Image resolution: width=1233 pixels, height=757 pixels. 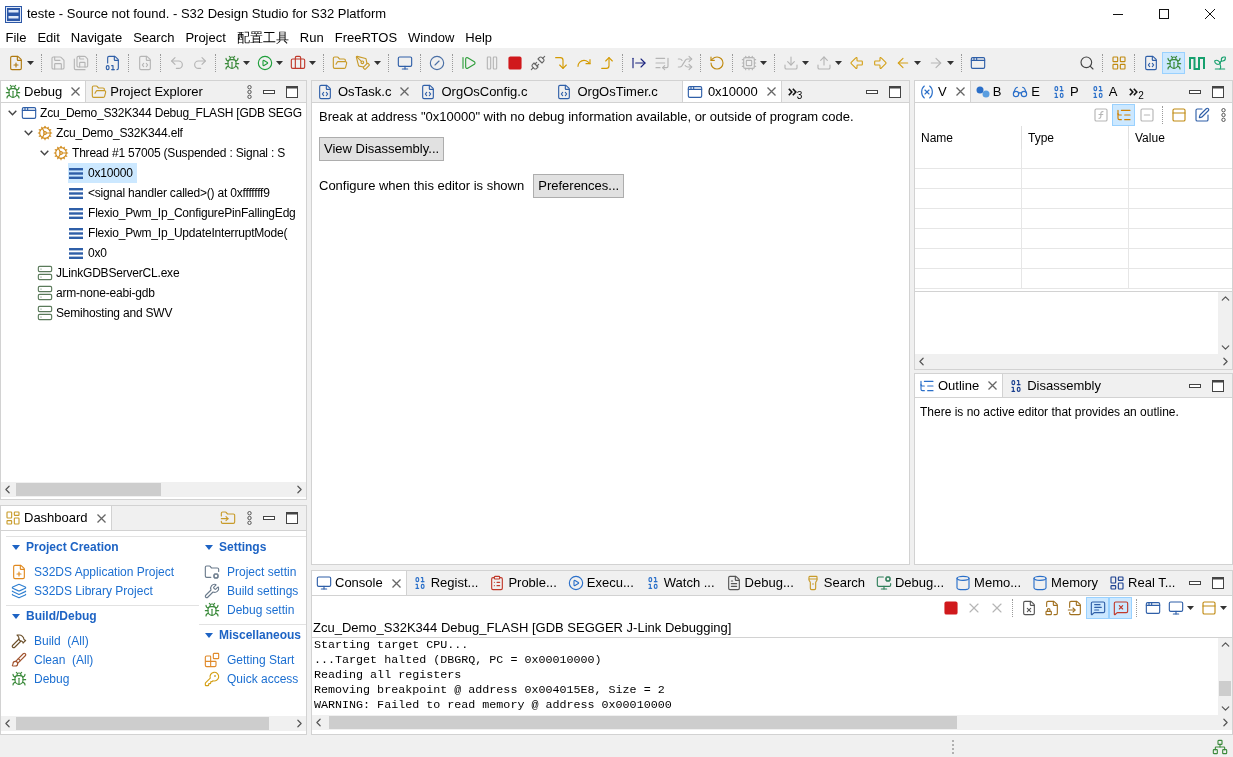 I want to click on network-icon, so click(x=1220, y=747).